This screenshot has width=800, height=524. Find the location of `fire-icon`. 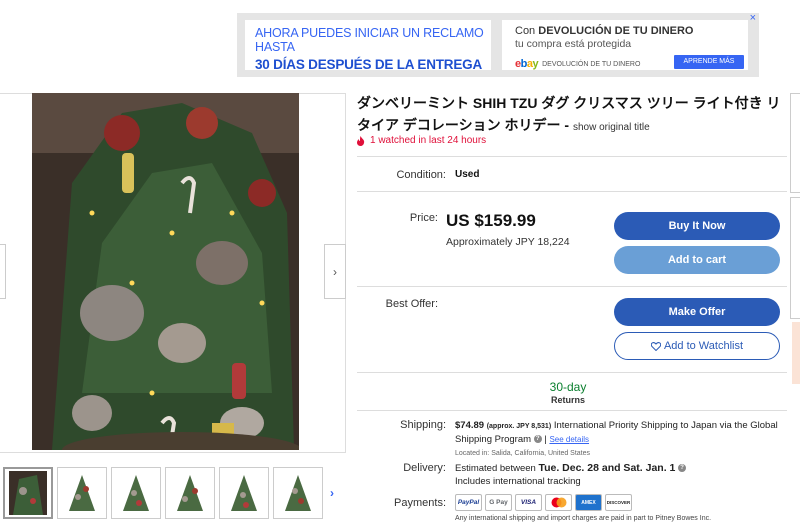

fire-icon is located at coordinates (361, 140).